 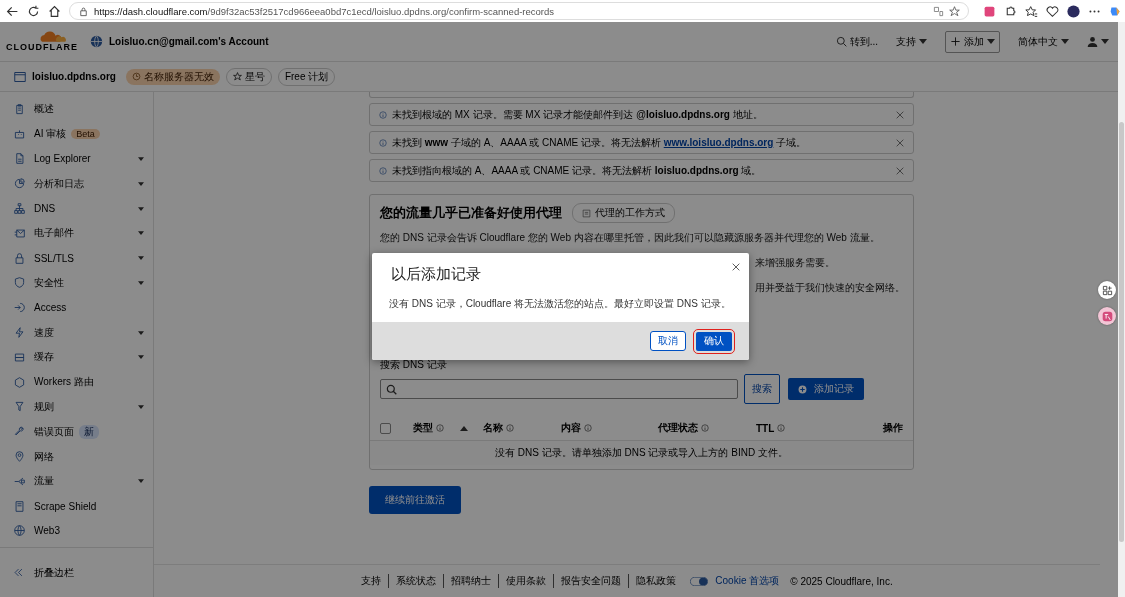 What do you see at coordinates (841, 581) in the screenshot?
I see `copyright-text: © 2025 Cloudflare, Inc.` at bounding box center [841, 581].